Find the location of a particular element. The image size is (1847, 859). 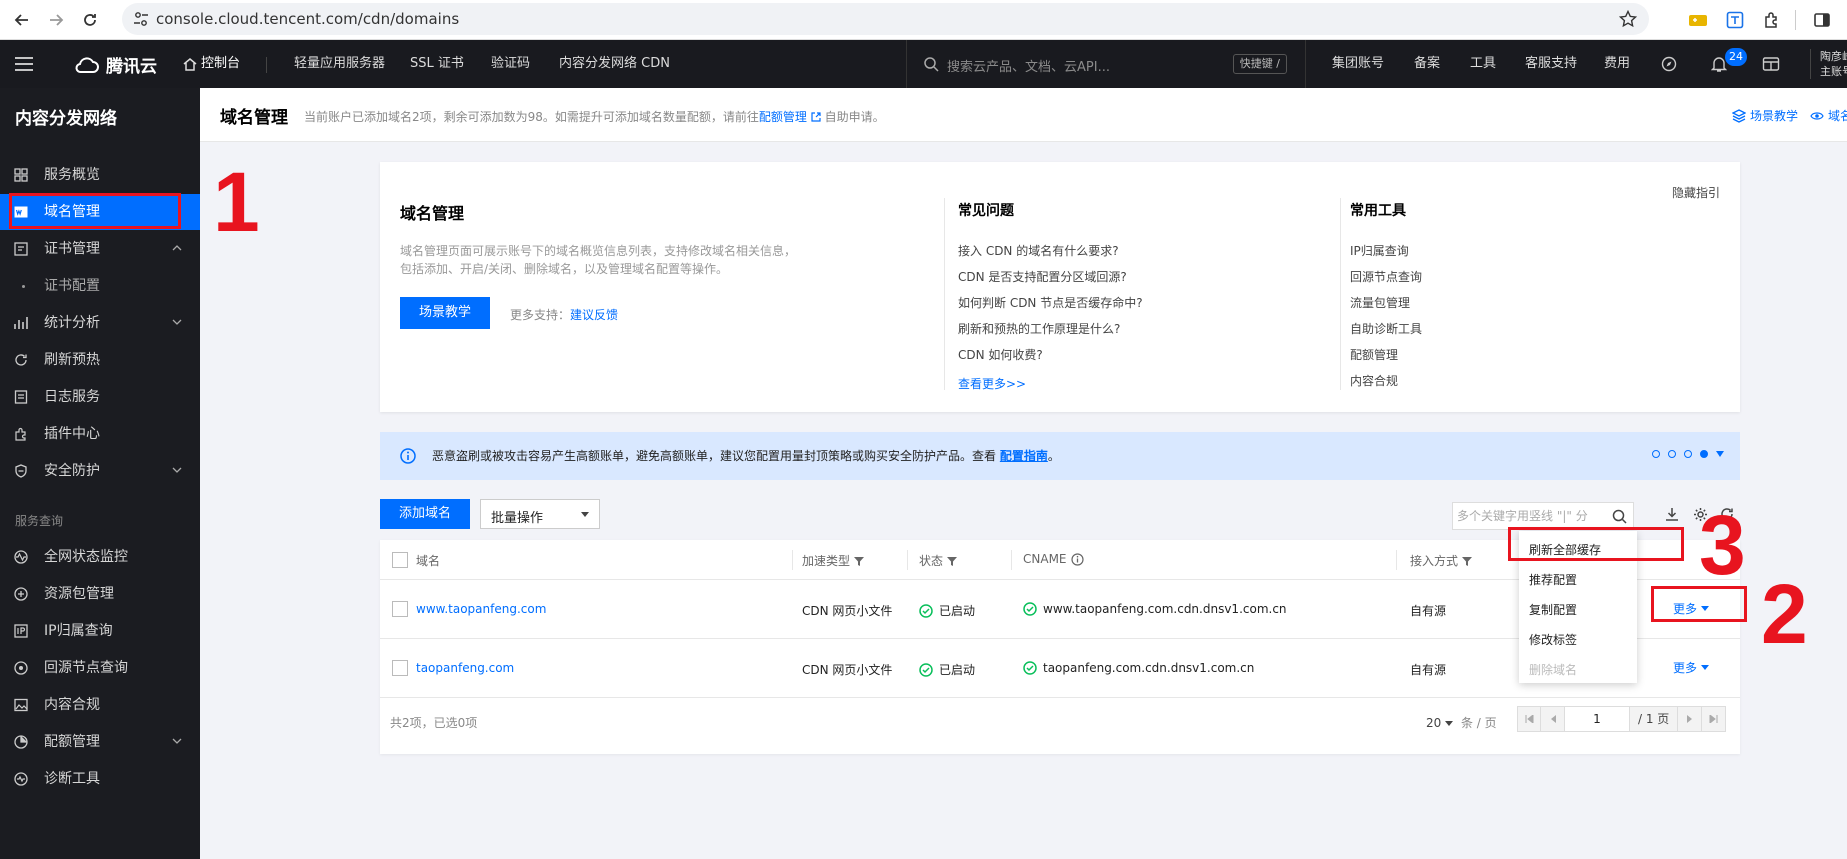

scene-tutorial-button: 场景教学 is located at coordinates (445, 313).